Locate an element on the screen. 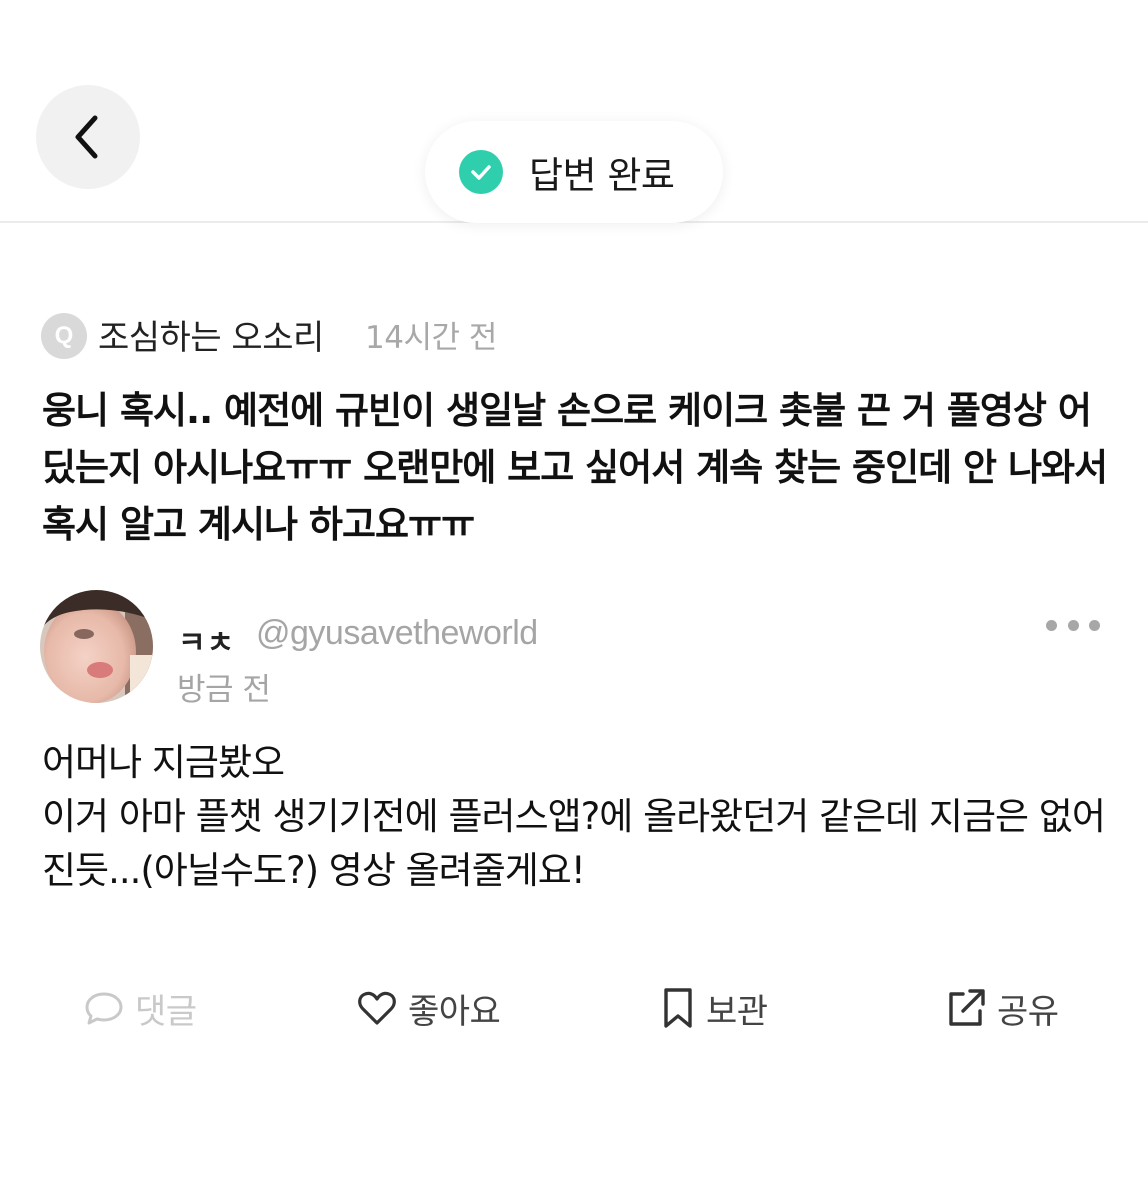 This screenshot has width=1148, height=1200. share-label: 공유 is located at coordinates (1028, 1011).